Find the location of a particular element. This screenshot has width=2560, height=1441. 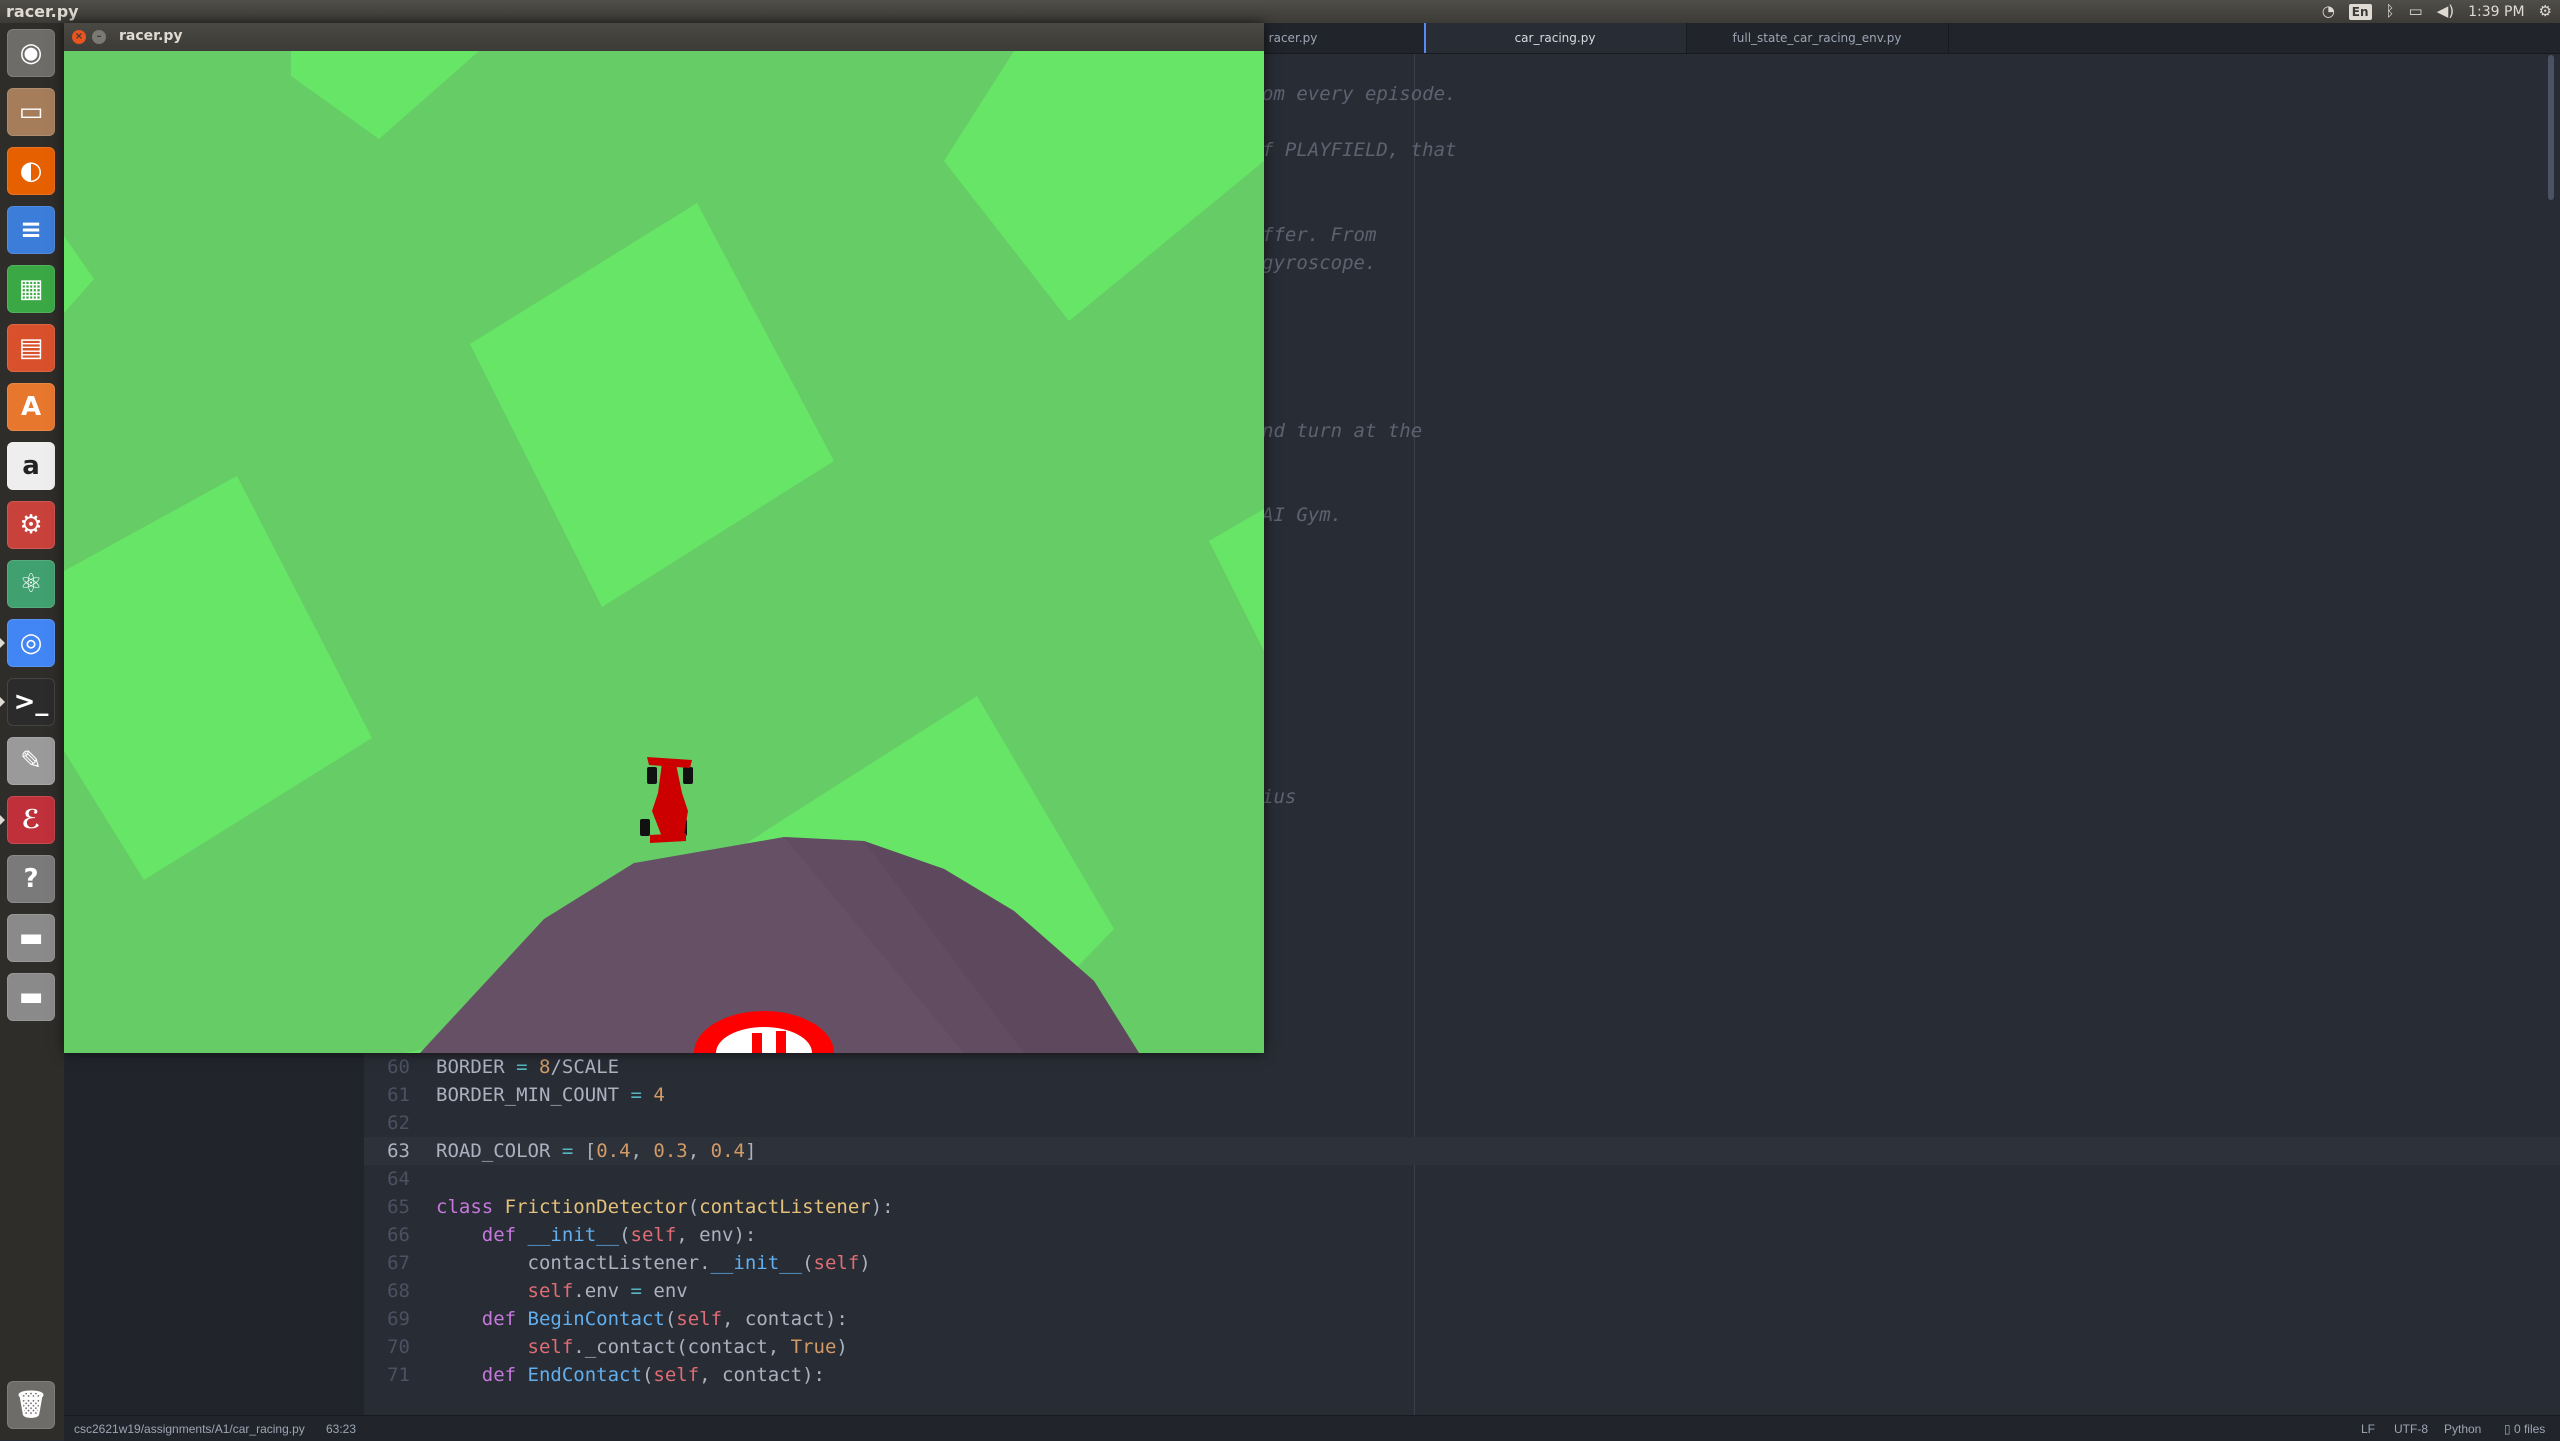

minimize-icon: – is located at coordinates (99, 36).